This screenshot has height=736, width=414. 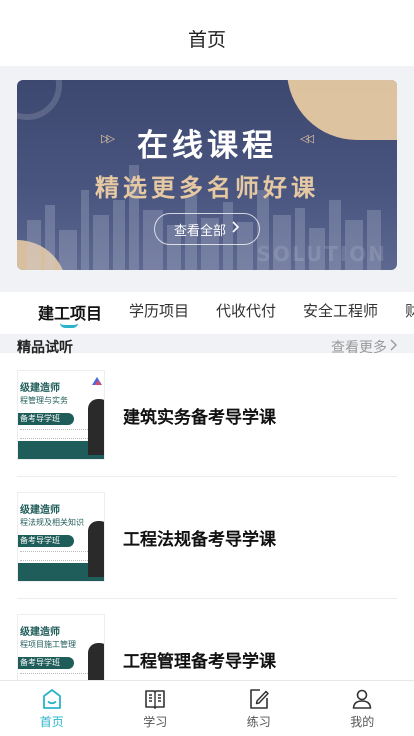 What do you see at coordinates (159, 311) in the screenshot?
I see `tab-label: 学历项目` at bounding box center [159, 311].